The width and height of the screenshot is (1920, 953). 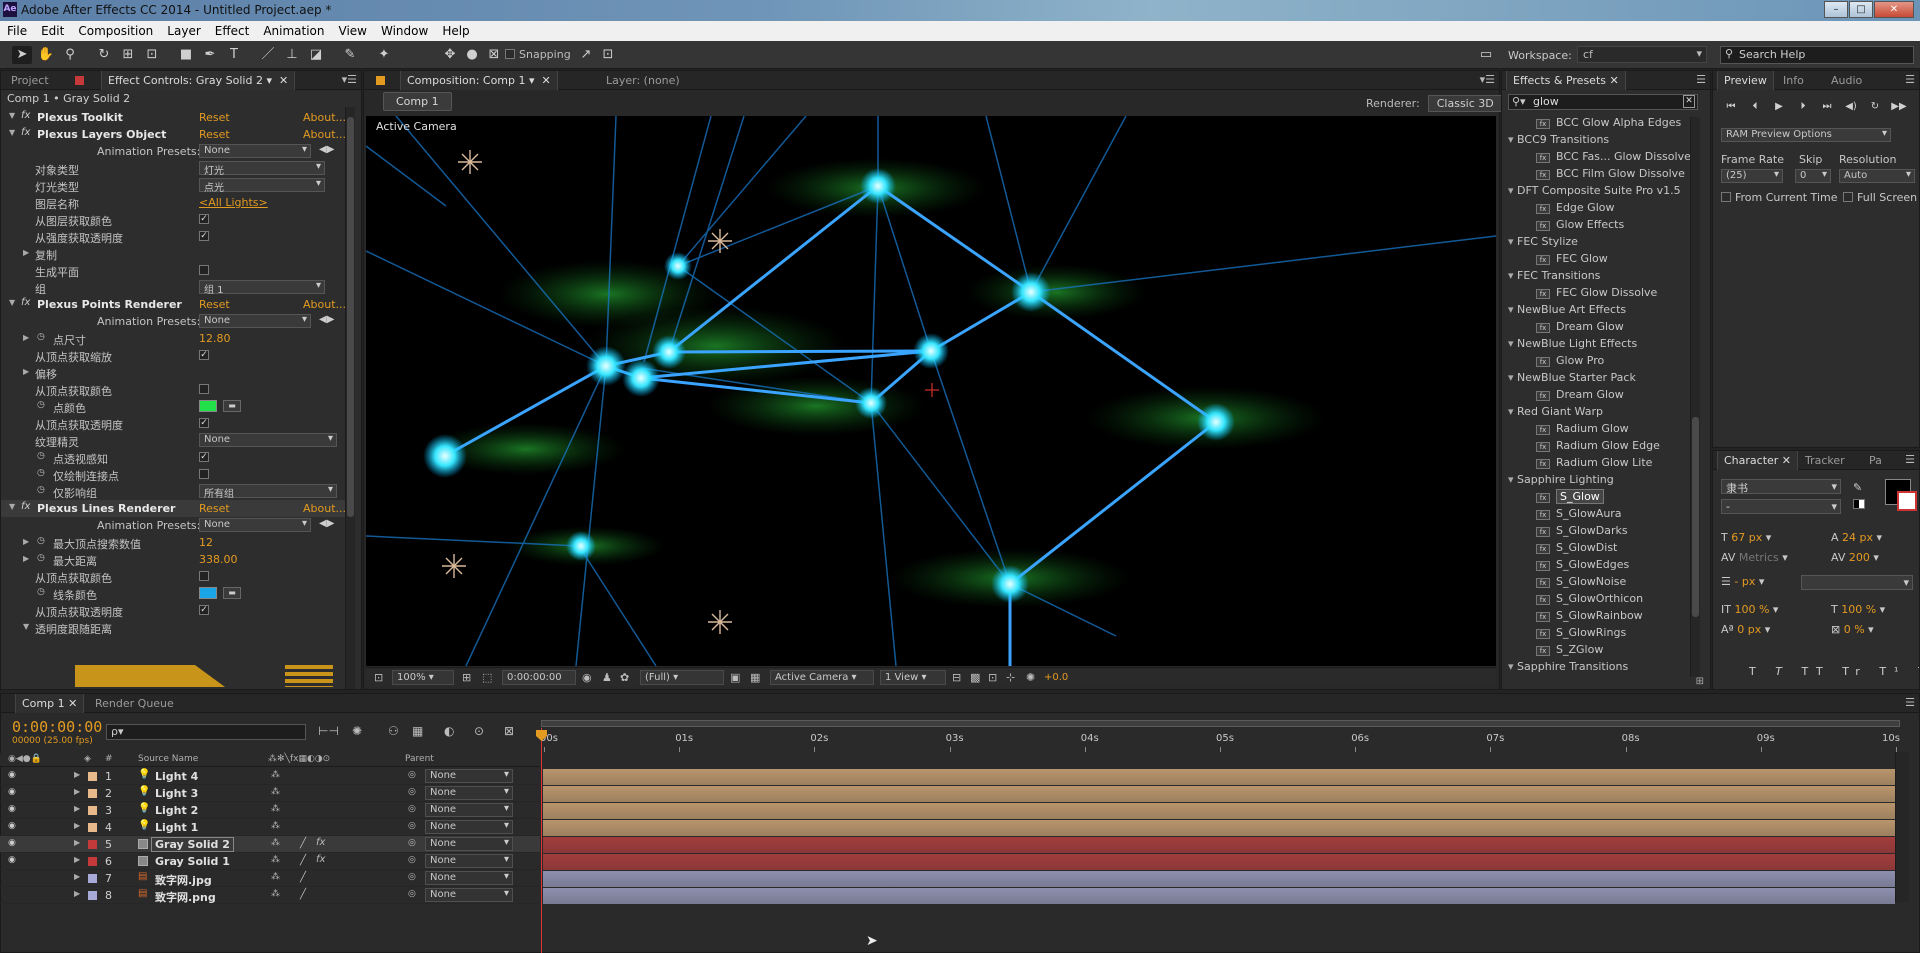 What do you see at coordinates (1752, 176) in the screenshot?
I see `frame-rate-dropdown: (25)` at bounding box center [1752, 176].